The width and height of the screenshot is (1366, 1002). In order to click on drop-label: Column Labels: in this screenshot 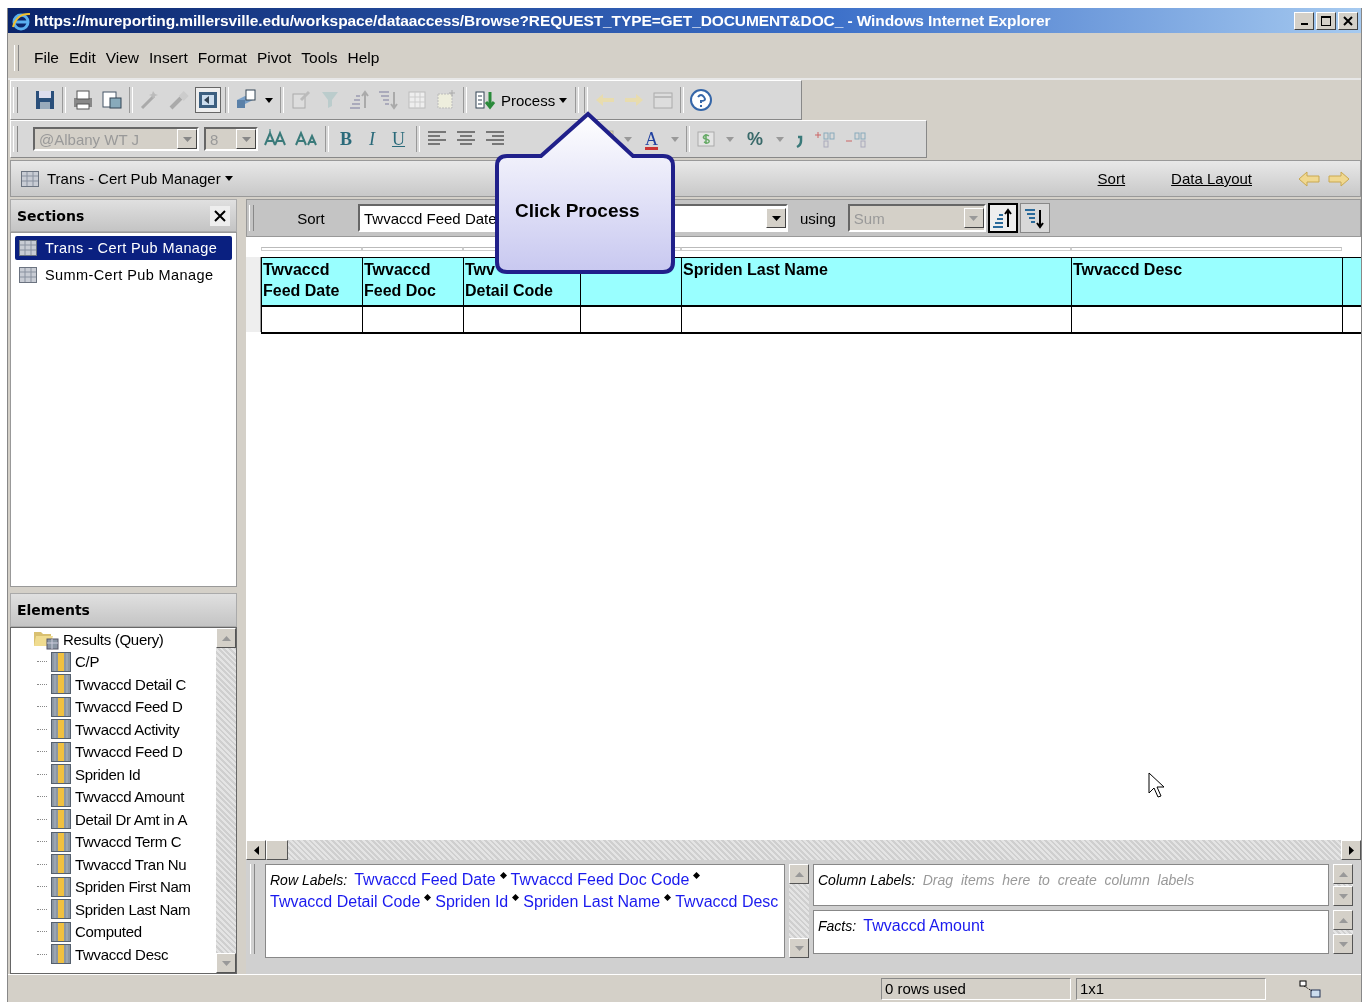, I will do `click(867, 880)`.